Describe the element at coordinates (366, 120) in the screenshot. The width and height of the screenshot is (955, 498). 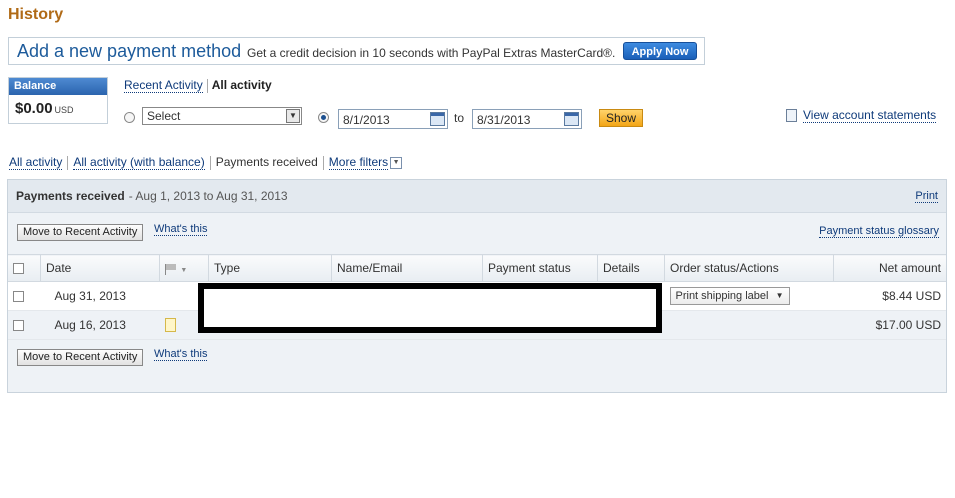
I see `from-date-value: 8/1/2013` at that location.